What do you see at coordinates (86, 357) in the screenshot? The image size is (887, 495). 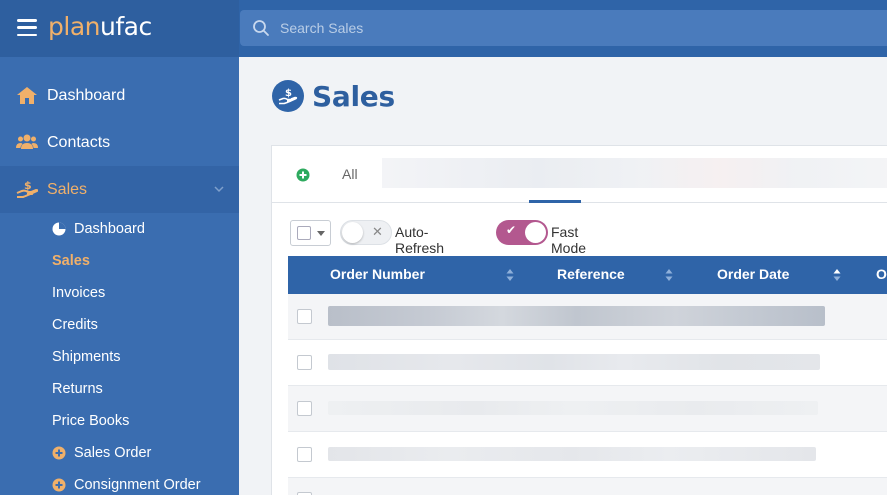 I see `sidebar-subitem-label: Shipments` at bounding box center [86, 357].